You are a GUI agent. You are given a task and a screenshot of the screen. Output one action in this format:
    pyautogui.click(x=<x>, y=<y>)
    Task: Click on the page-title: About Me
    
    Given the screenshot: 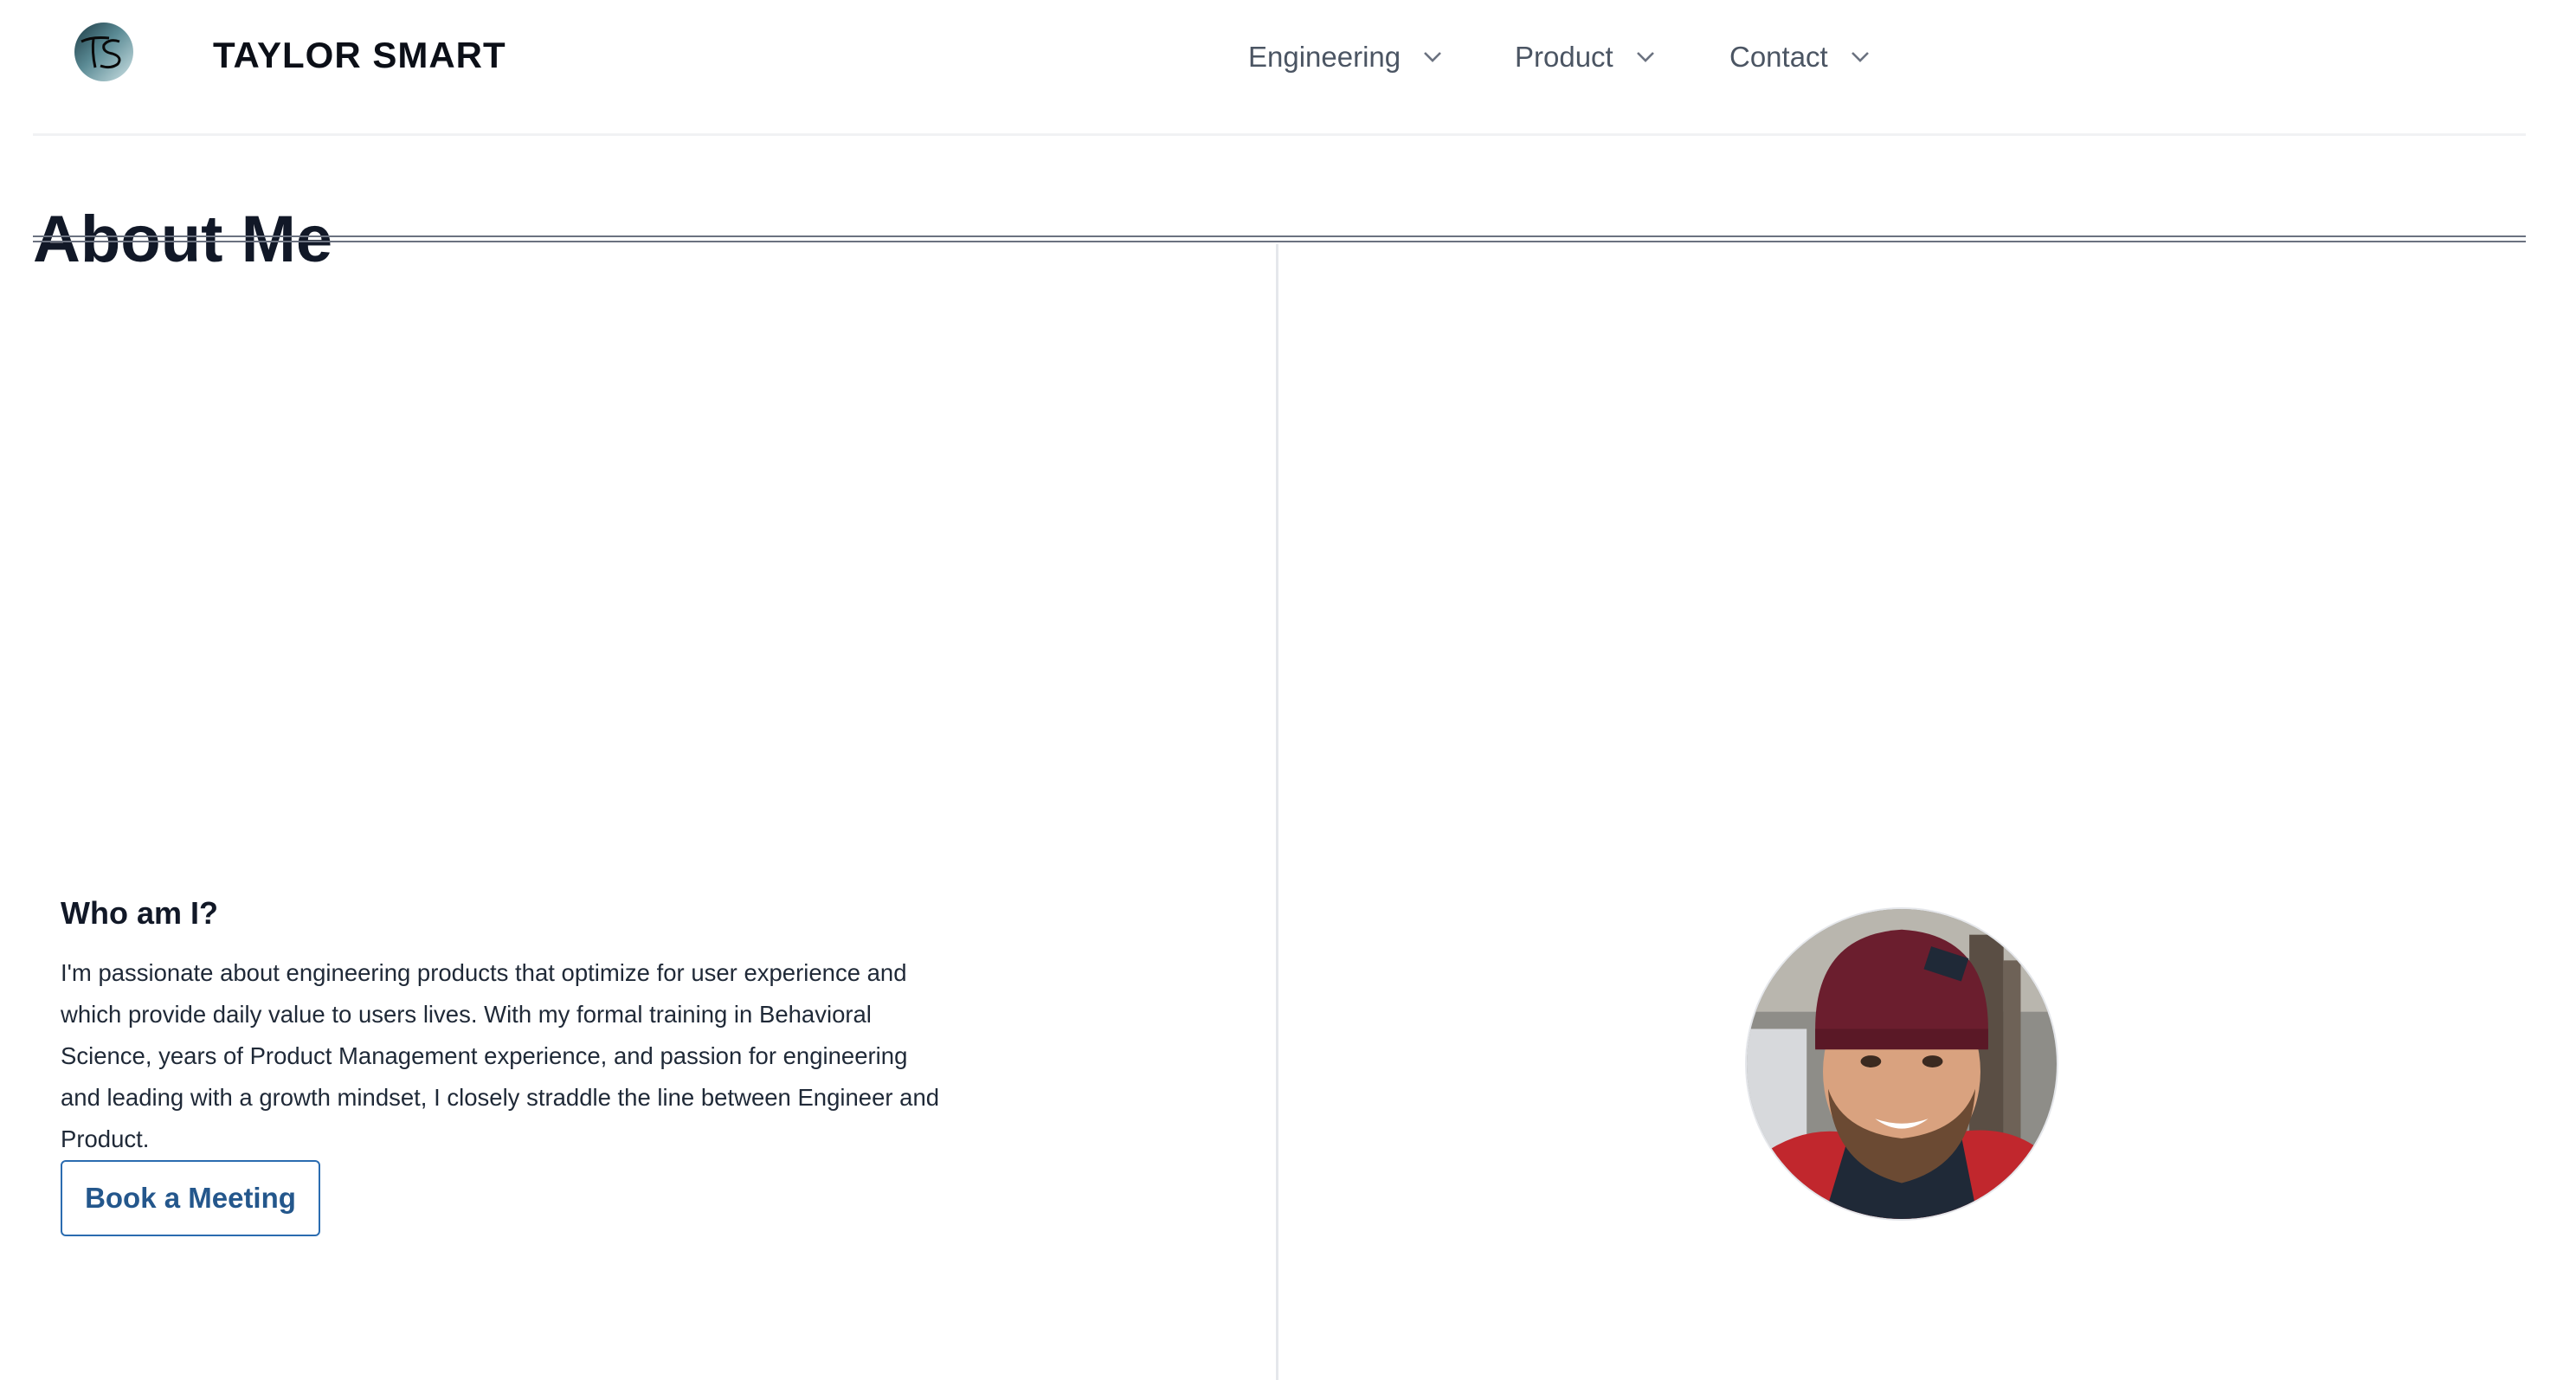 What is the action you would take?
    pyautogui.click(x=183, y=239)
    